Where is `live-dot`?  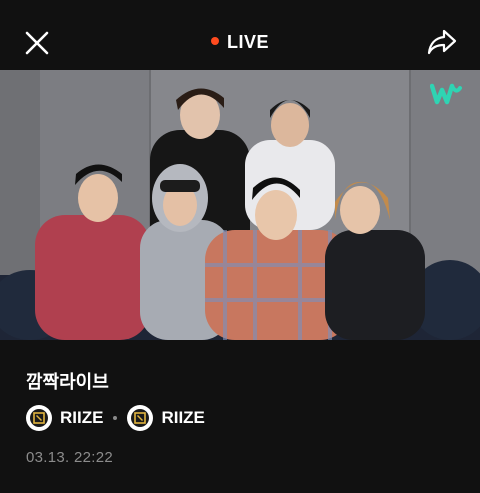 live-dot is located at coordinates (214, 41).